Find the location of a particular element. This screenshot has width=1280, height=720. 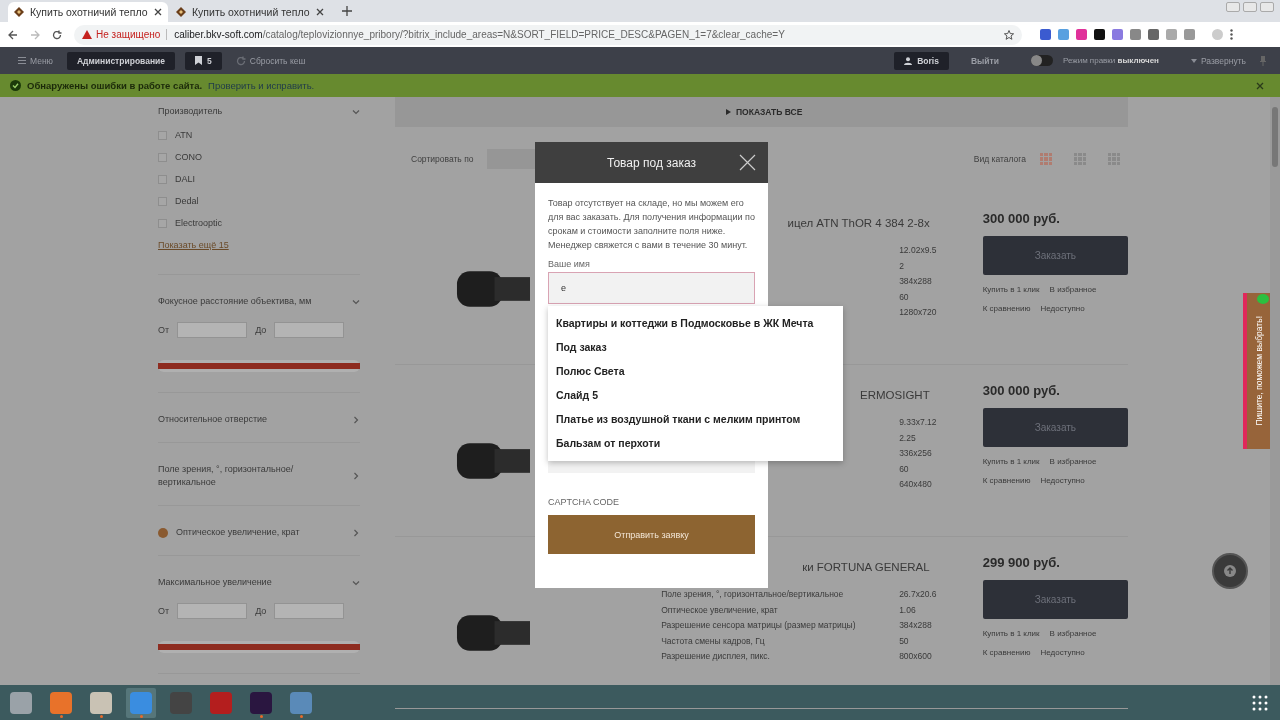

forward-arrow-icon is located at coordinates (35, 34).